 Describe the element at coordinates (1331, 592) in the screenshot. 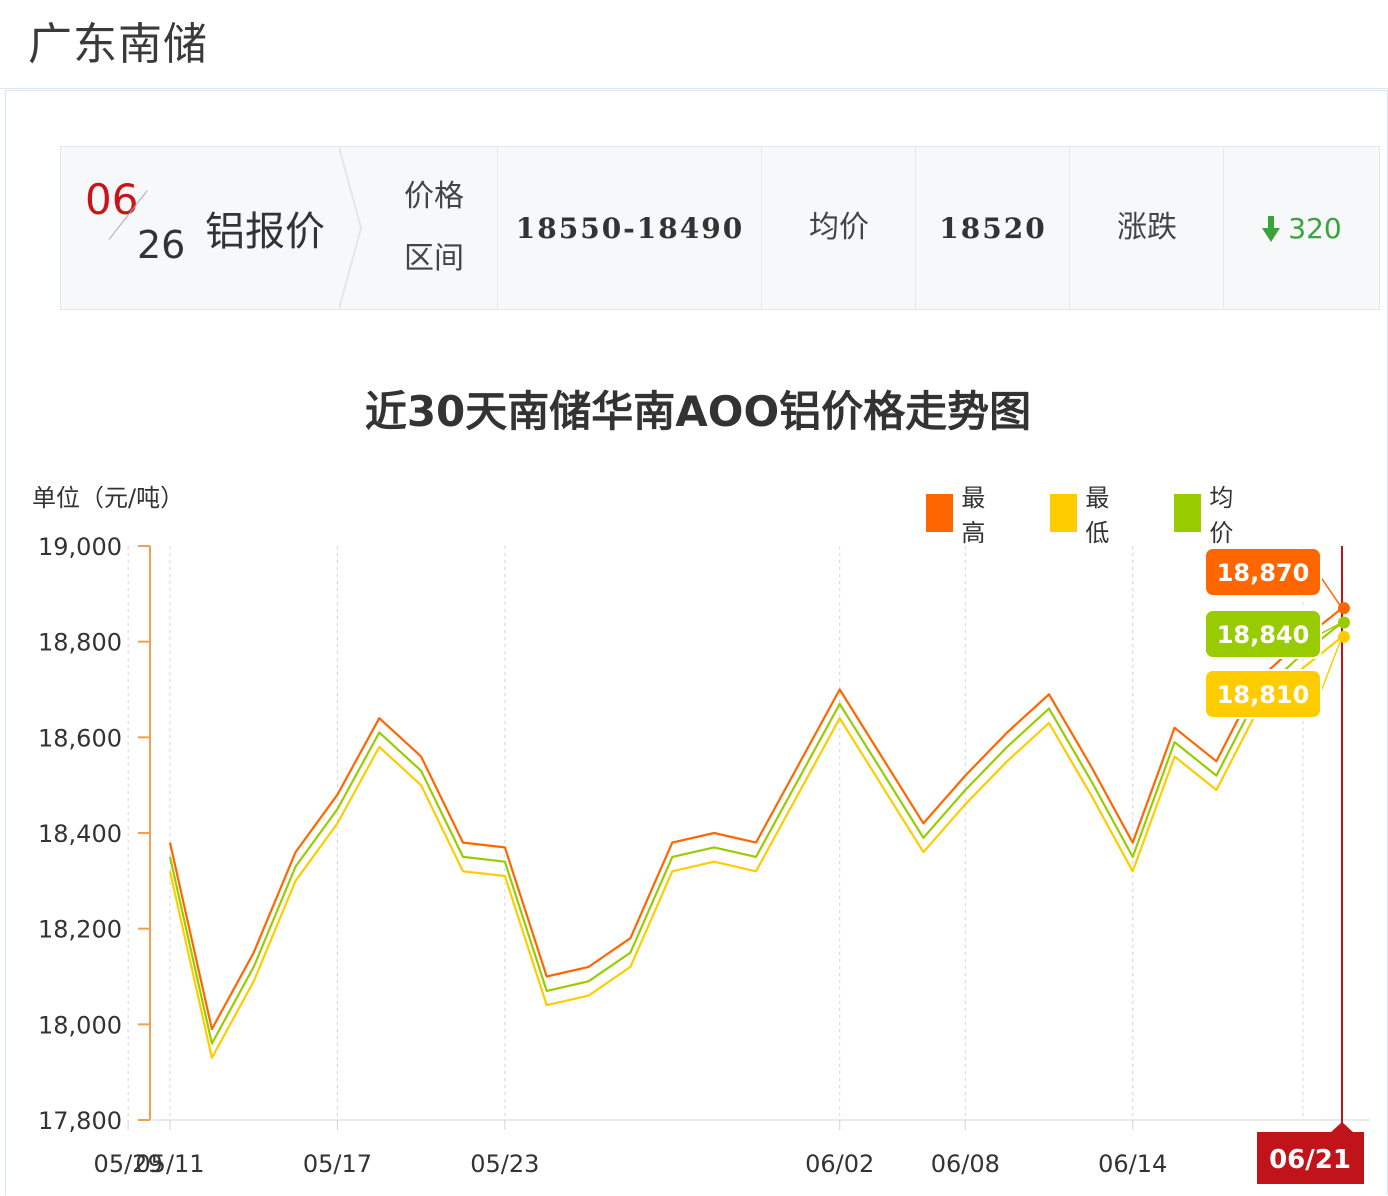

I see `tooltip-connector` at that location.